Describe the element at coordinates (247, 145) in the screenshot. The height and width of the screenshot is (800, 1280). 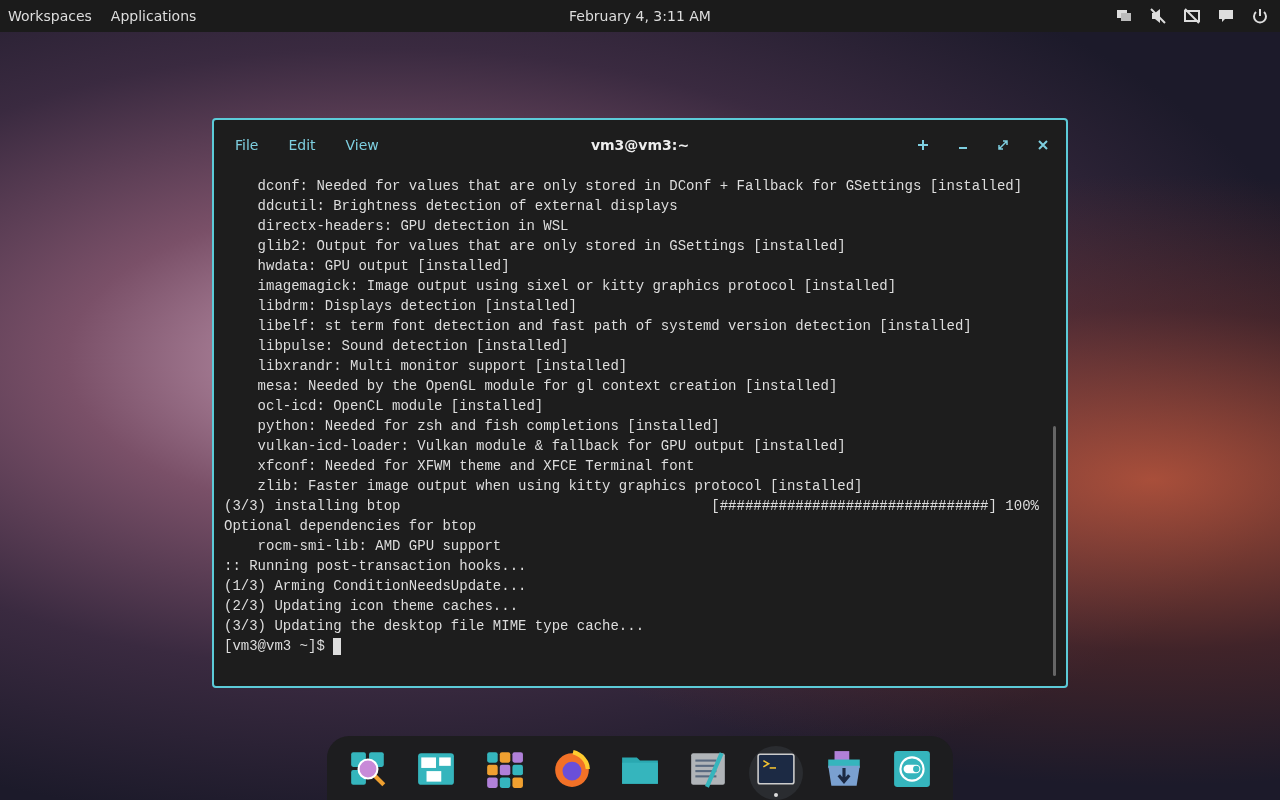
I see `menu-item: File` at that location.